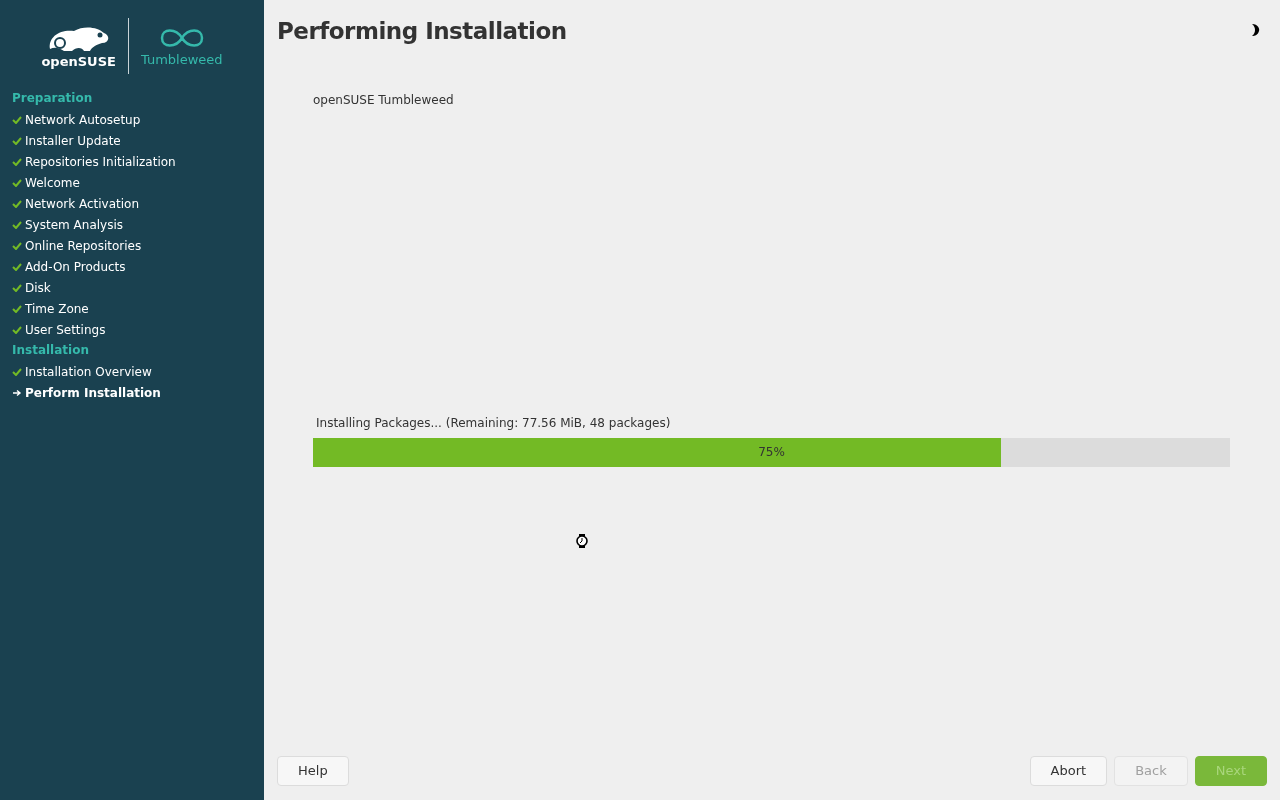 This screenshot has width=1280, height=800. What do you see at coordinates (384, 100) in the screenshot?
I see `product-label: openSUSE Tumbleweed` at bounding box center [384, 100].